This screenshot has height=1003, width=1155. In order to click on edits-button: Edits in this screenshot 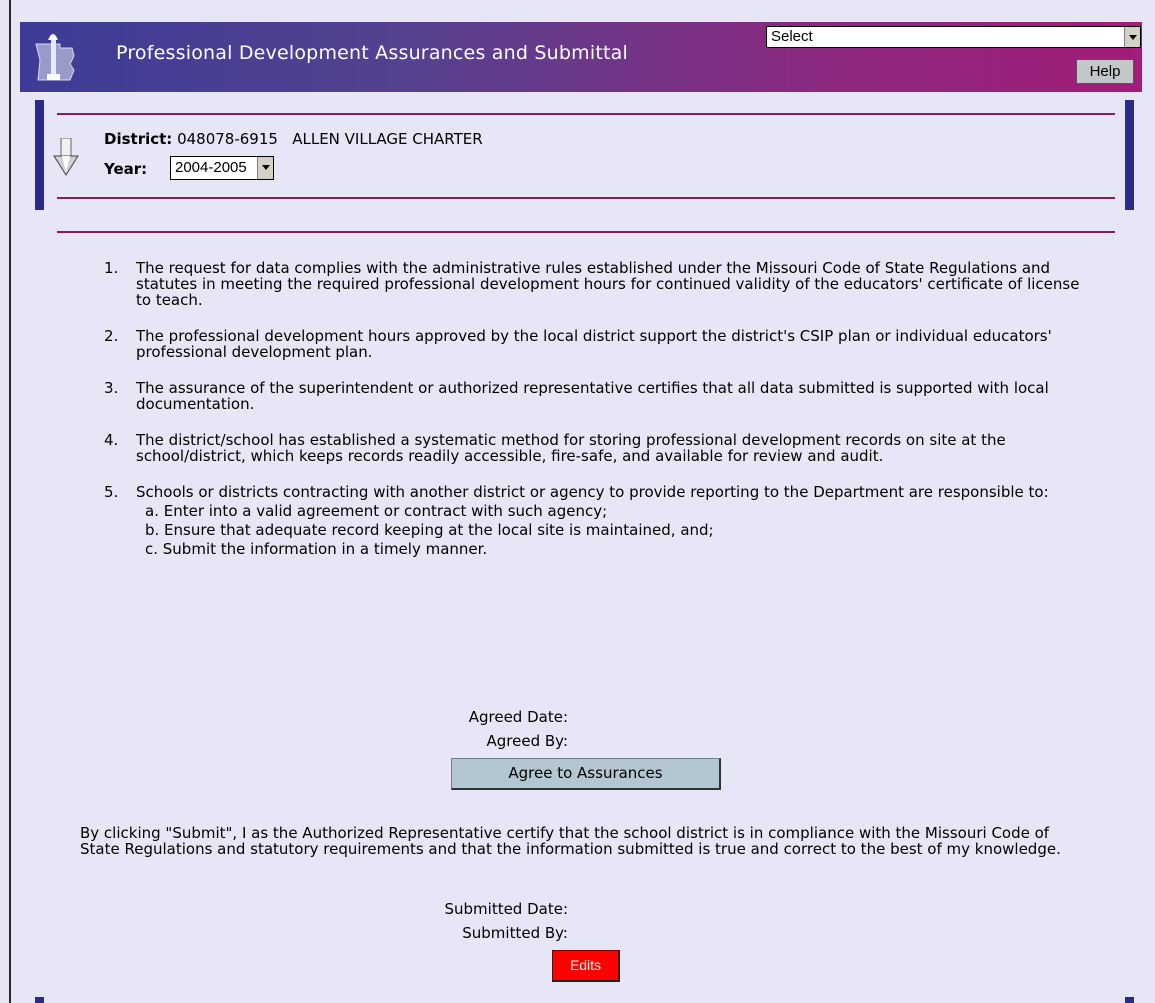, I will do `click(586, 966)`.